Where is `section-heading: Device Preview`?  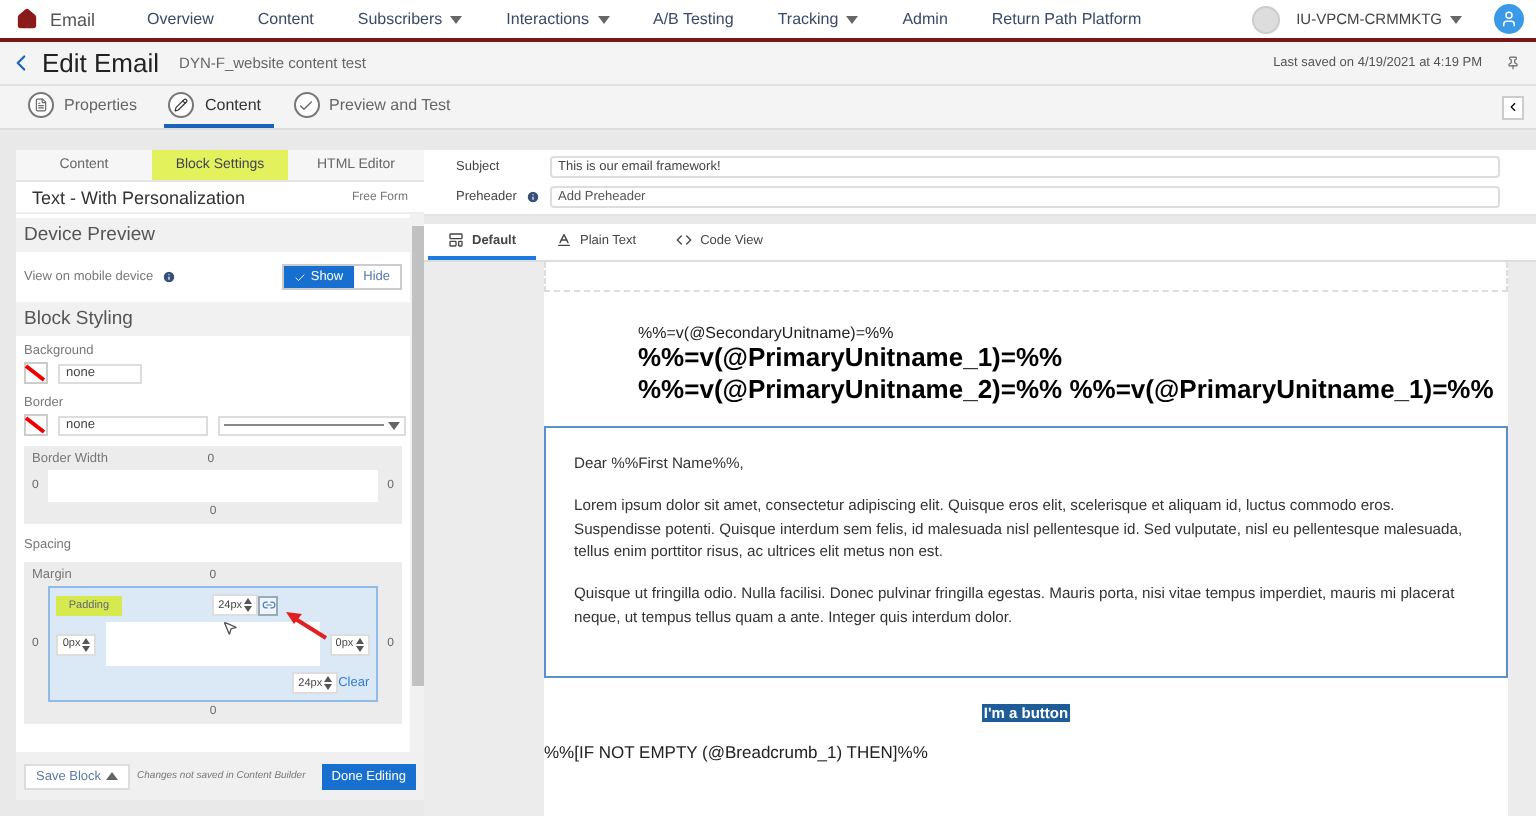 section-heading: Device Preview is located at coordinates (213, 235).